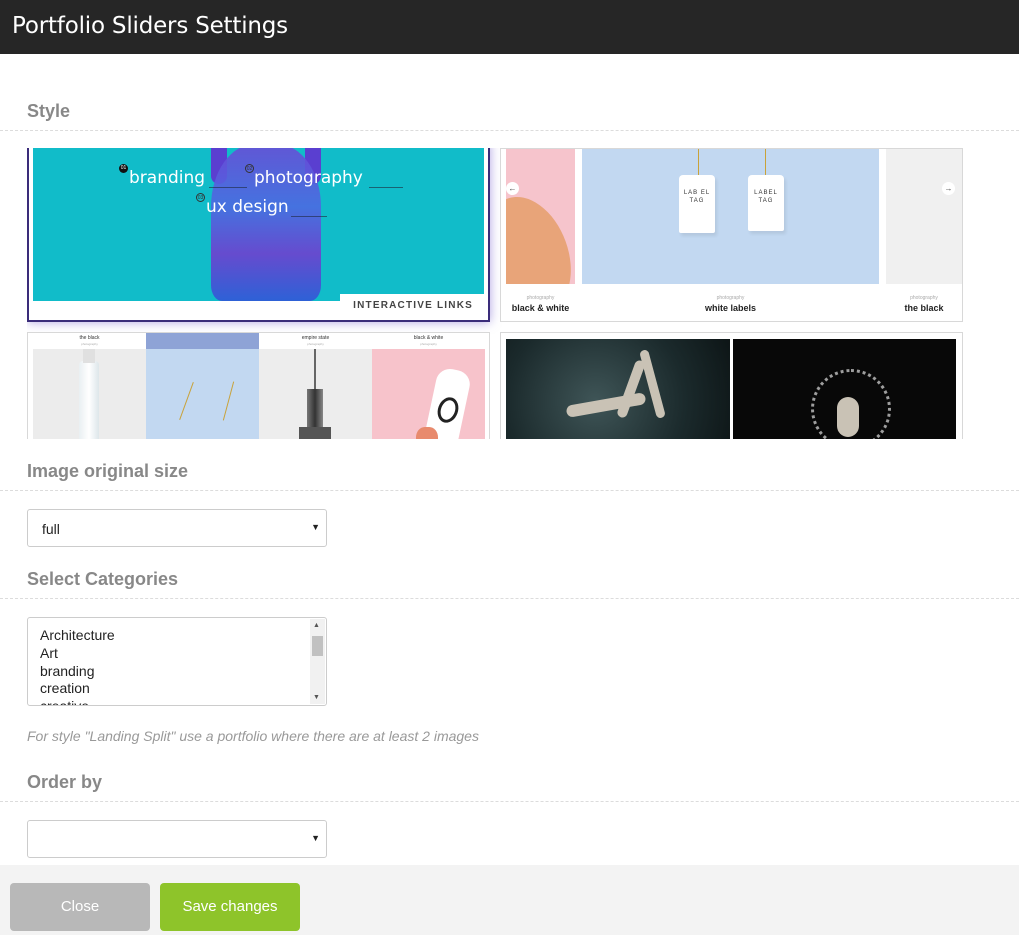 The height and width of the screenshot is (935, 1019). I want to click on grid-column: empire state photography, so click(315, 386).